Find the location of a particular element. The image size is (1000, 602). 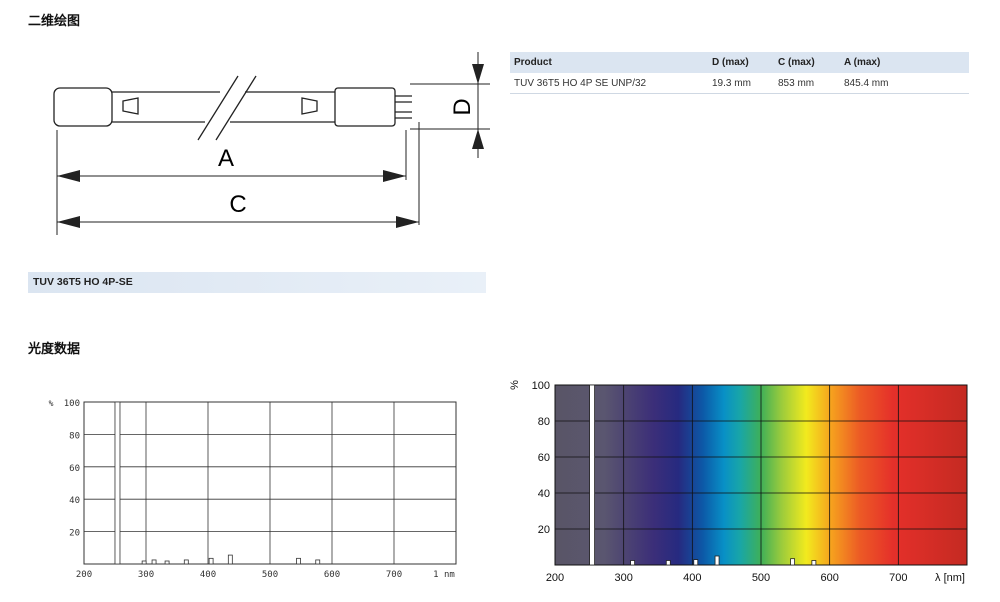

left-electrode is located at coordinates (130, 106).